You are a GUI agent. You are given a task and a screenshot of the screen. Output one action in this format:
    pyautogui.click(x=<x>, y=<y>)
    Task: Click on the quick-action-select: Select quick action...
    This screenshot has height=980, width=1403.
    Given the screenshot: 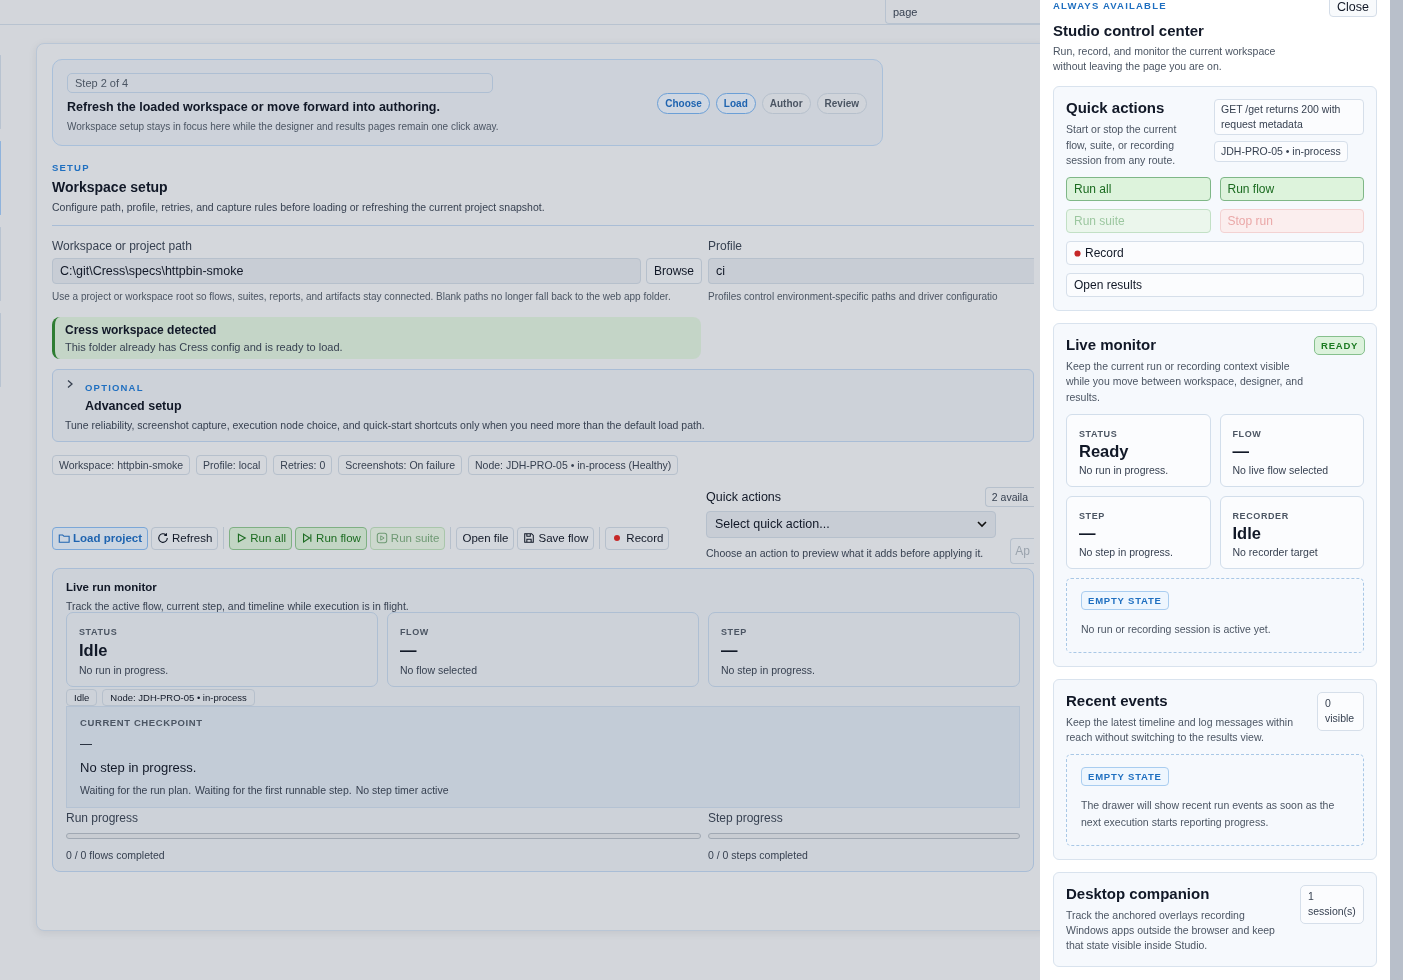 What is the action you would take?
    pyautogui.click(x=851, y=524)
    